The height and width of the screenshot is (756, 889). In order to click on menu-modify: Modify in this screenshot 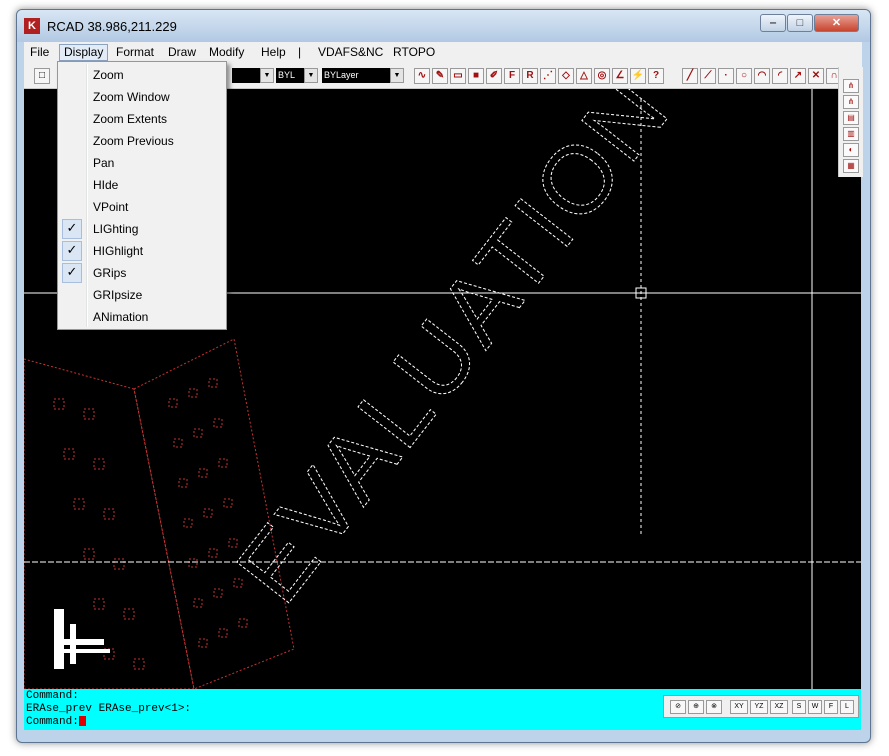, I will do `click(226, 52)`.